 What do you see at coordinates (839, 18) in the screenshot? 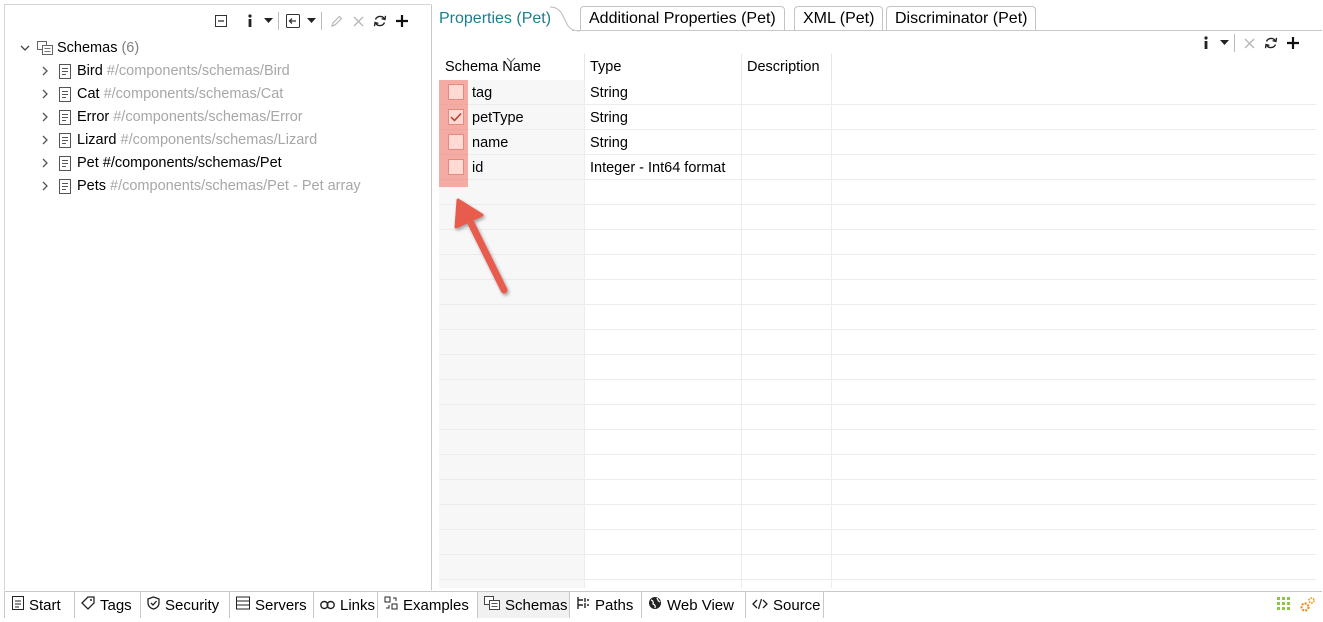
I see `tab-xml: XML (Pet)` at bounding box center [839, 18].